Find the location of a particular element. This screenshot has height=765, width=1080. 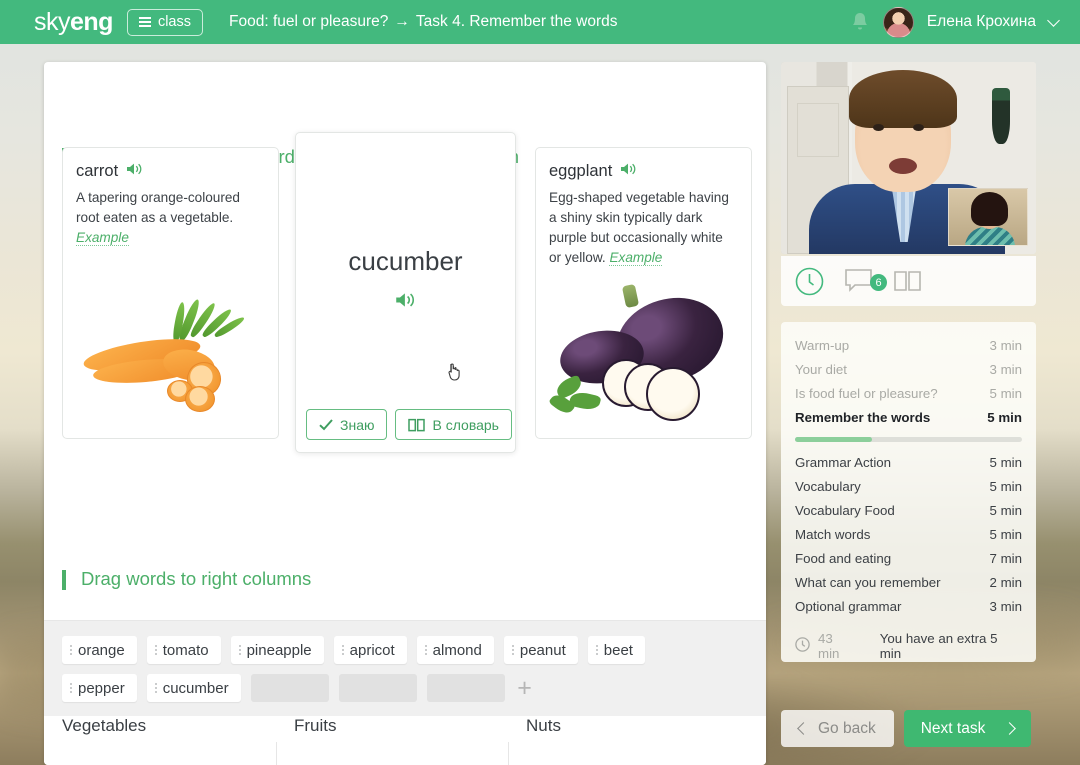

plan-item-label: Remember the words is located at coordinates (863, 417).